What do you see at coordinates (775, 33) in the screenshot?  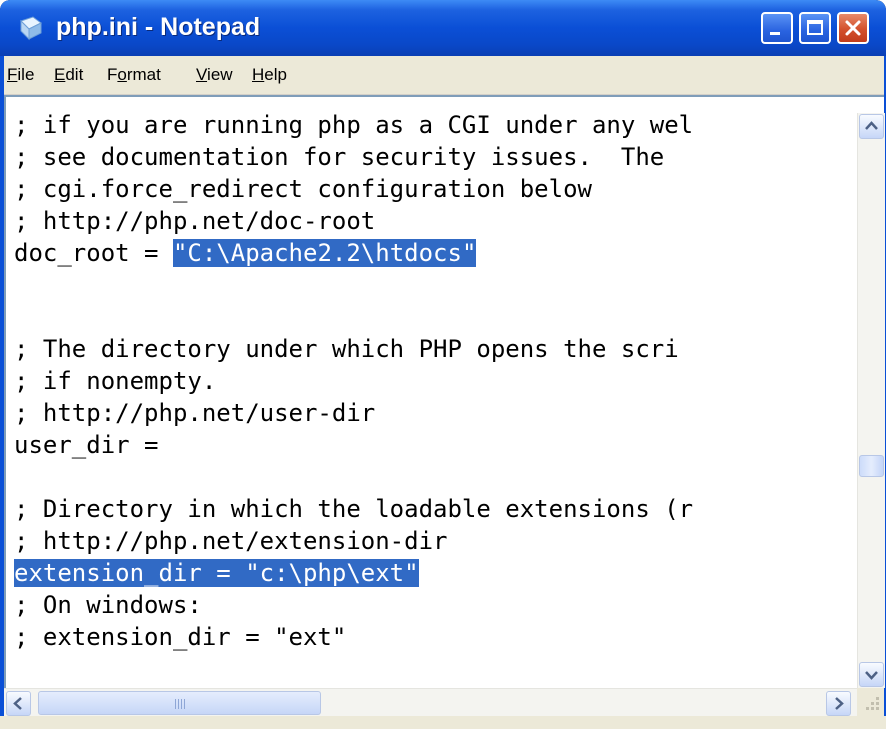 I see `minimize-icon` at bounding box center [775, 33].